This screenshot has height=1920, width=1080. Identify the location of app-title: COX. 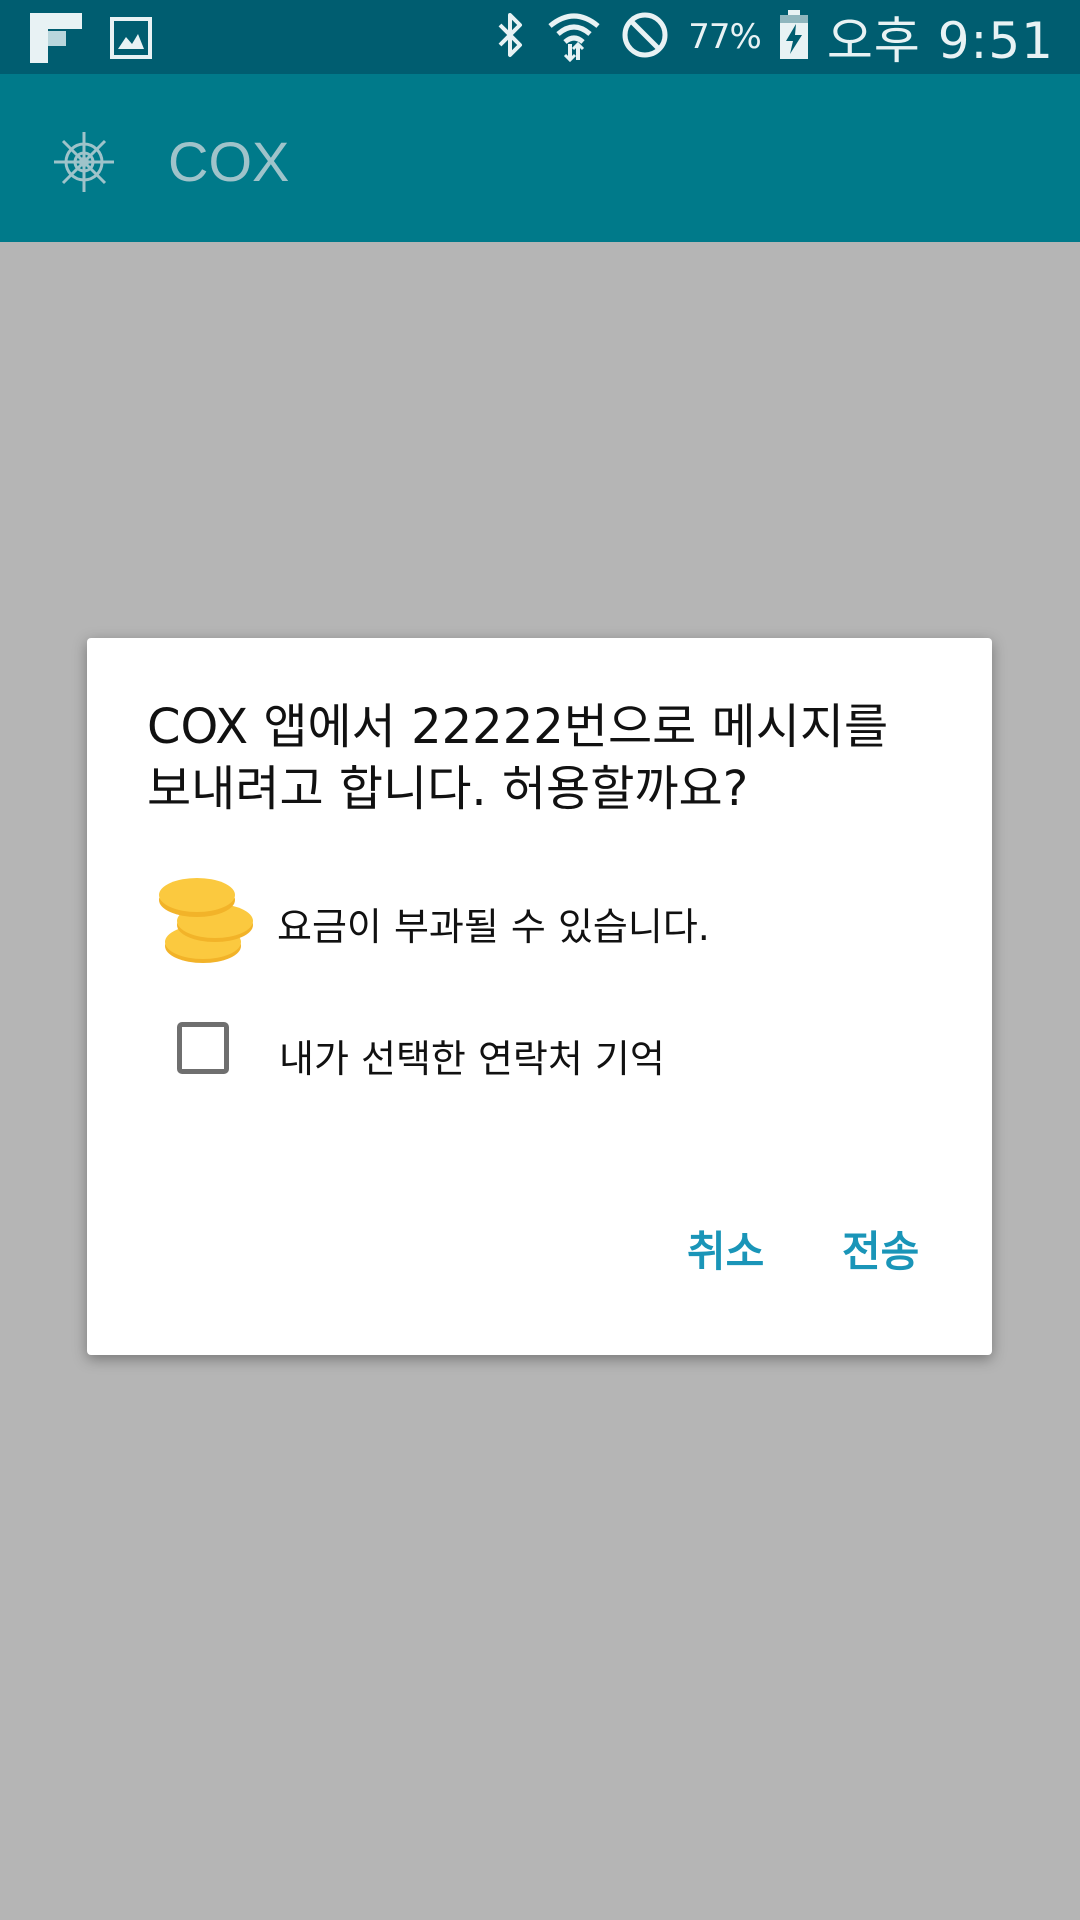
(229, 161).